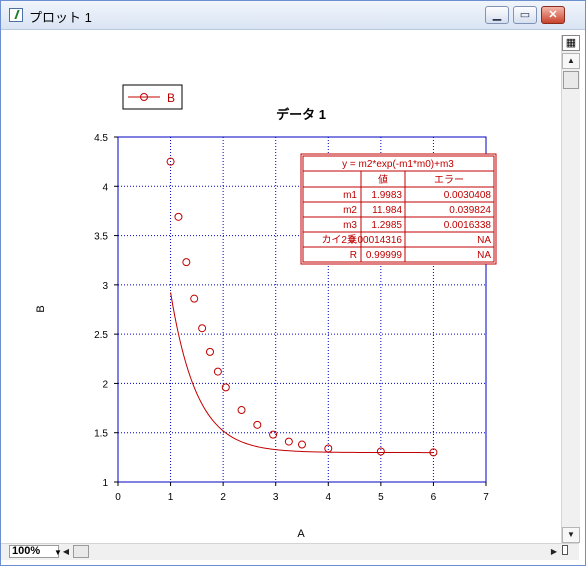  I want to click on x-tick-label: 2, so click(223, 497).